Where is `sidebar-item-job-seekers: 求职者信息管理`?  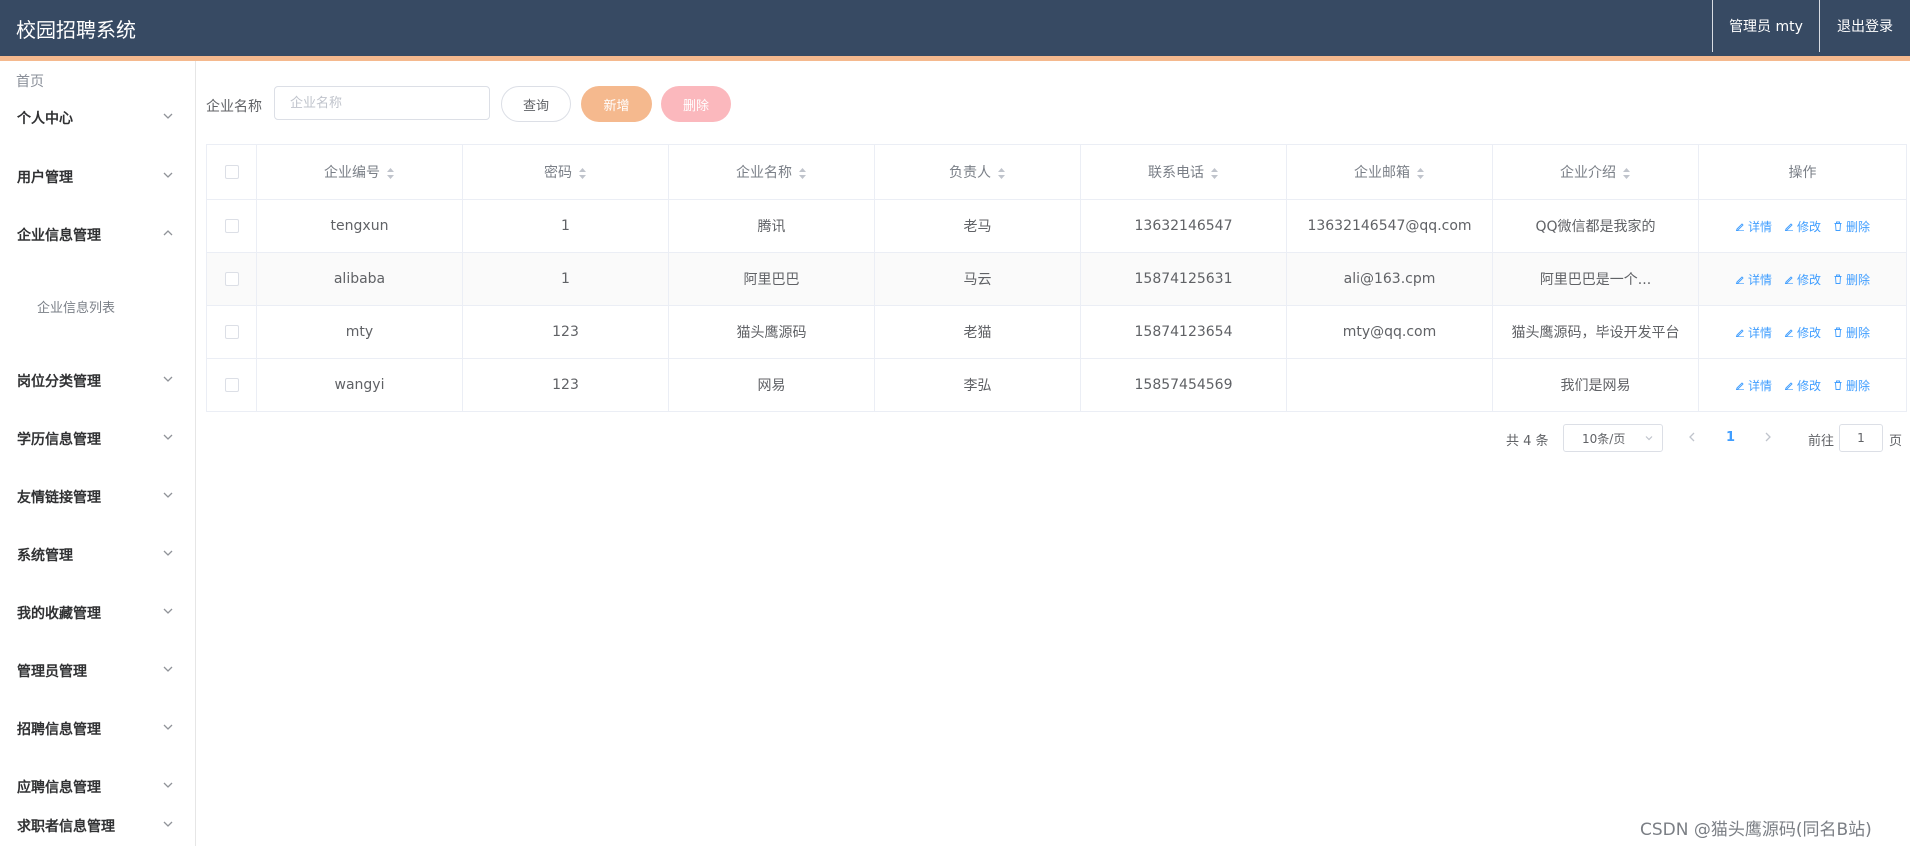
sidebar-item-job-seekers: 求职者信息管理 is located at coordinates (97, 826).